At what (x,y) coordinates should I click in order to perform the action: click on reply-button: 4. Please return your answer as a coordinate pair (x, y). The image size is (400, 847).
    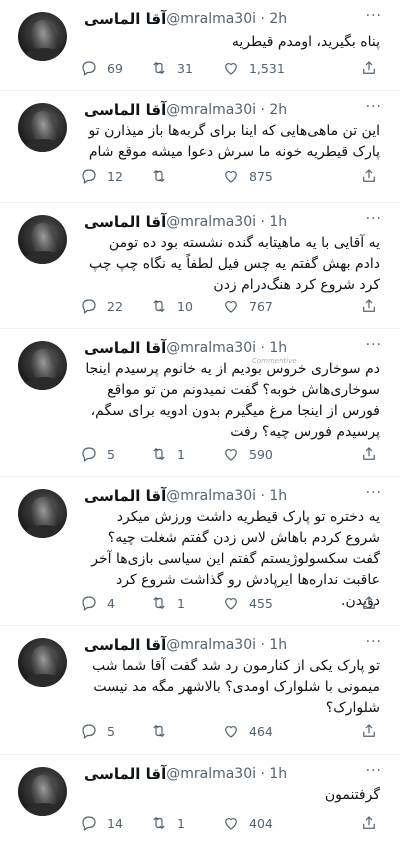
    Looking at the image, I should click on (115, 603).